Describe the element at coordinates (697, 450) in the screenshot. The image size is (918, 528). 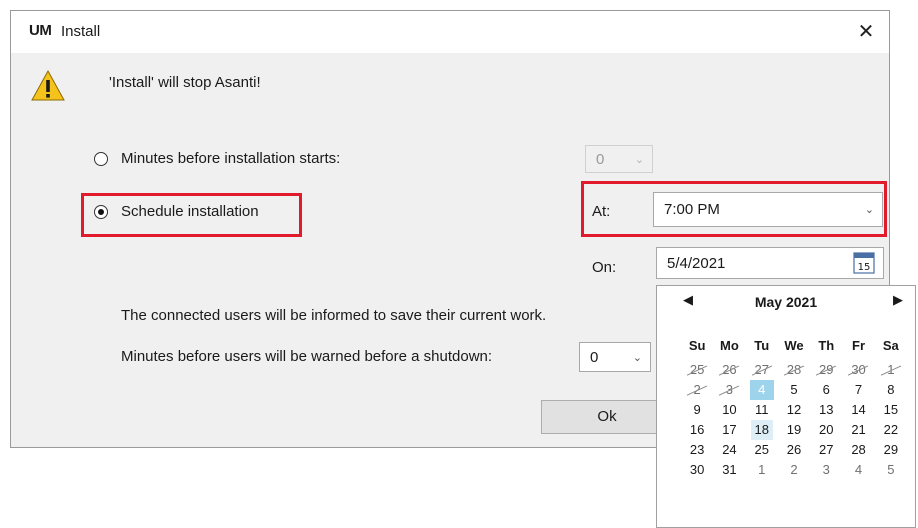
I see `calendar-day: 23` at that location.